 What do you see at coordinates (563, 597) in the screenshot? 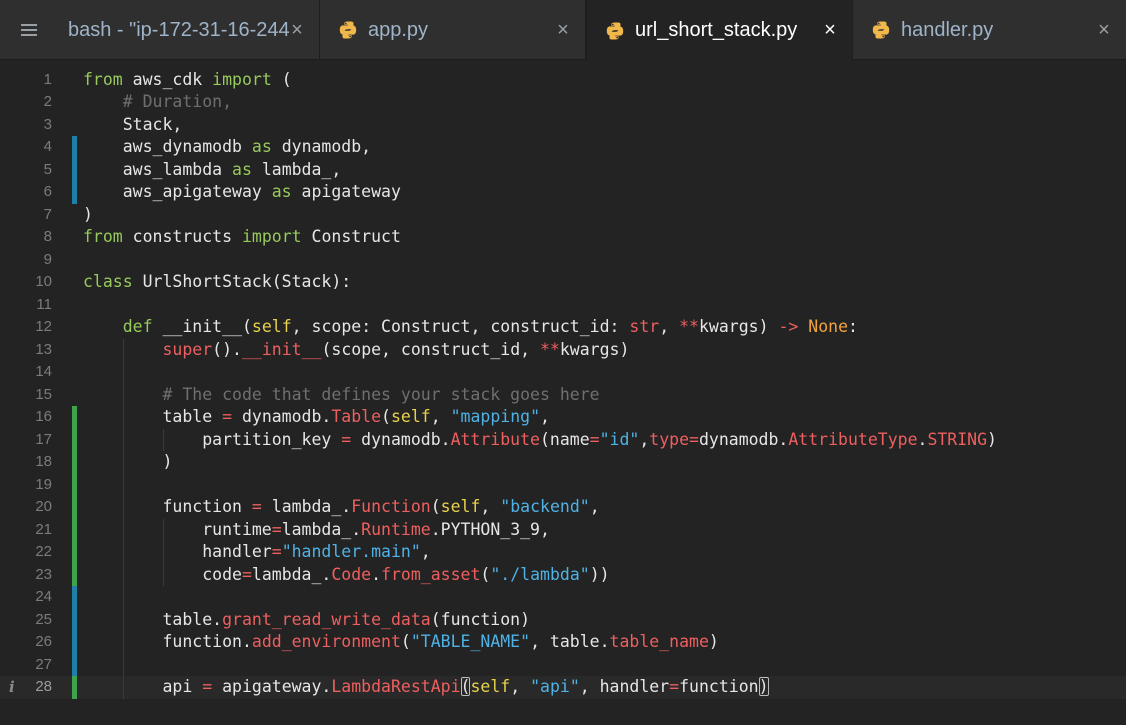
I see `code-line: 24` at bounding box center [563, 597].